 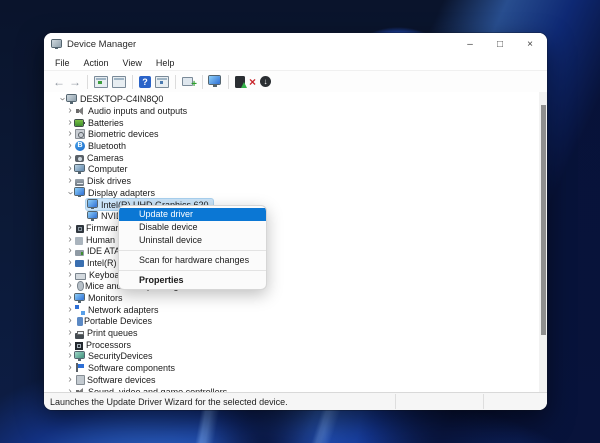 What do you see at coordinates (123, 309) in the screenshot?
I see `tree-item-label: Network adapters` at bounding box center [123, 309].